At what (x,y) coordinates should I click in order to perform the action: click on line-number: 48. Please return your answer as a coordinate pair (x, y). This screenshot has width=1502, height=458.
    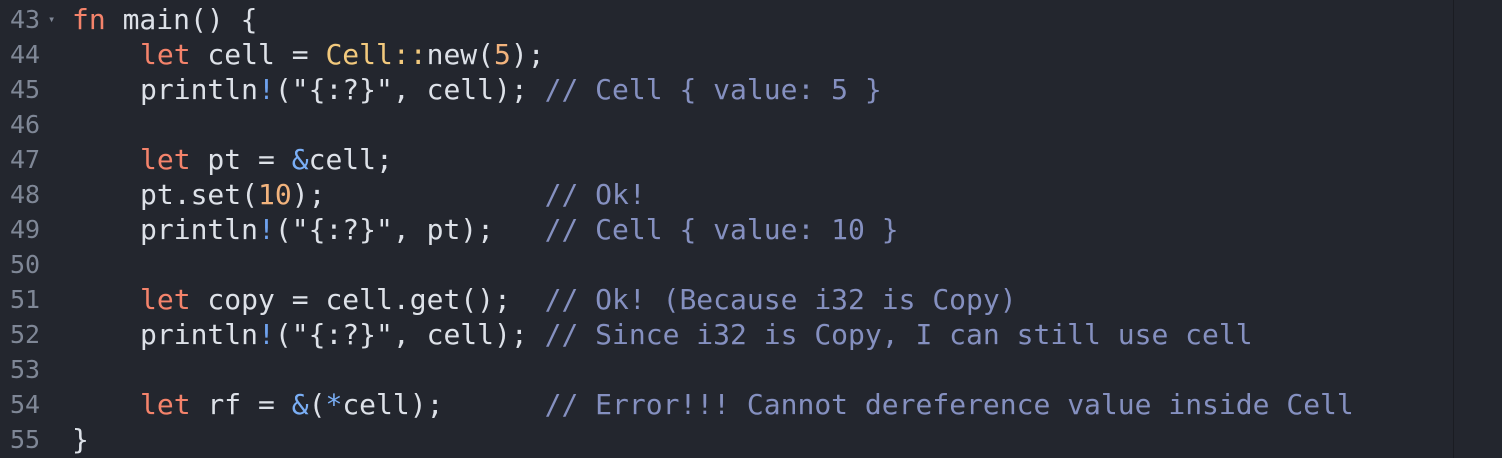
    Looking at the image, I should click on (31, 194).